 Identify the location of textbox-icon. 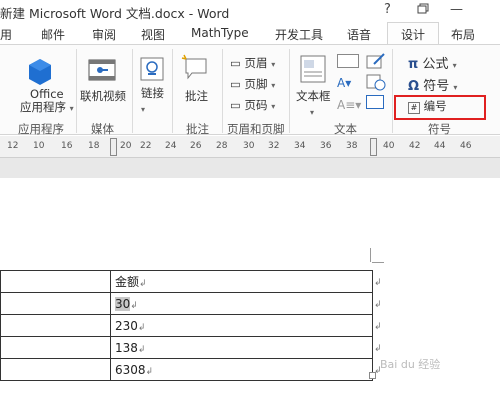
(313, 70).